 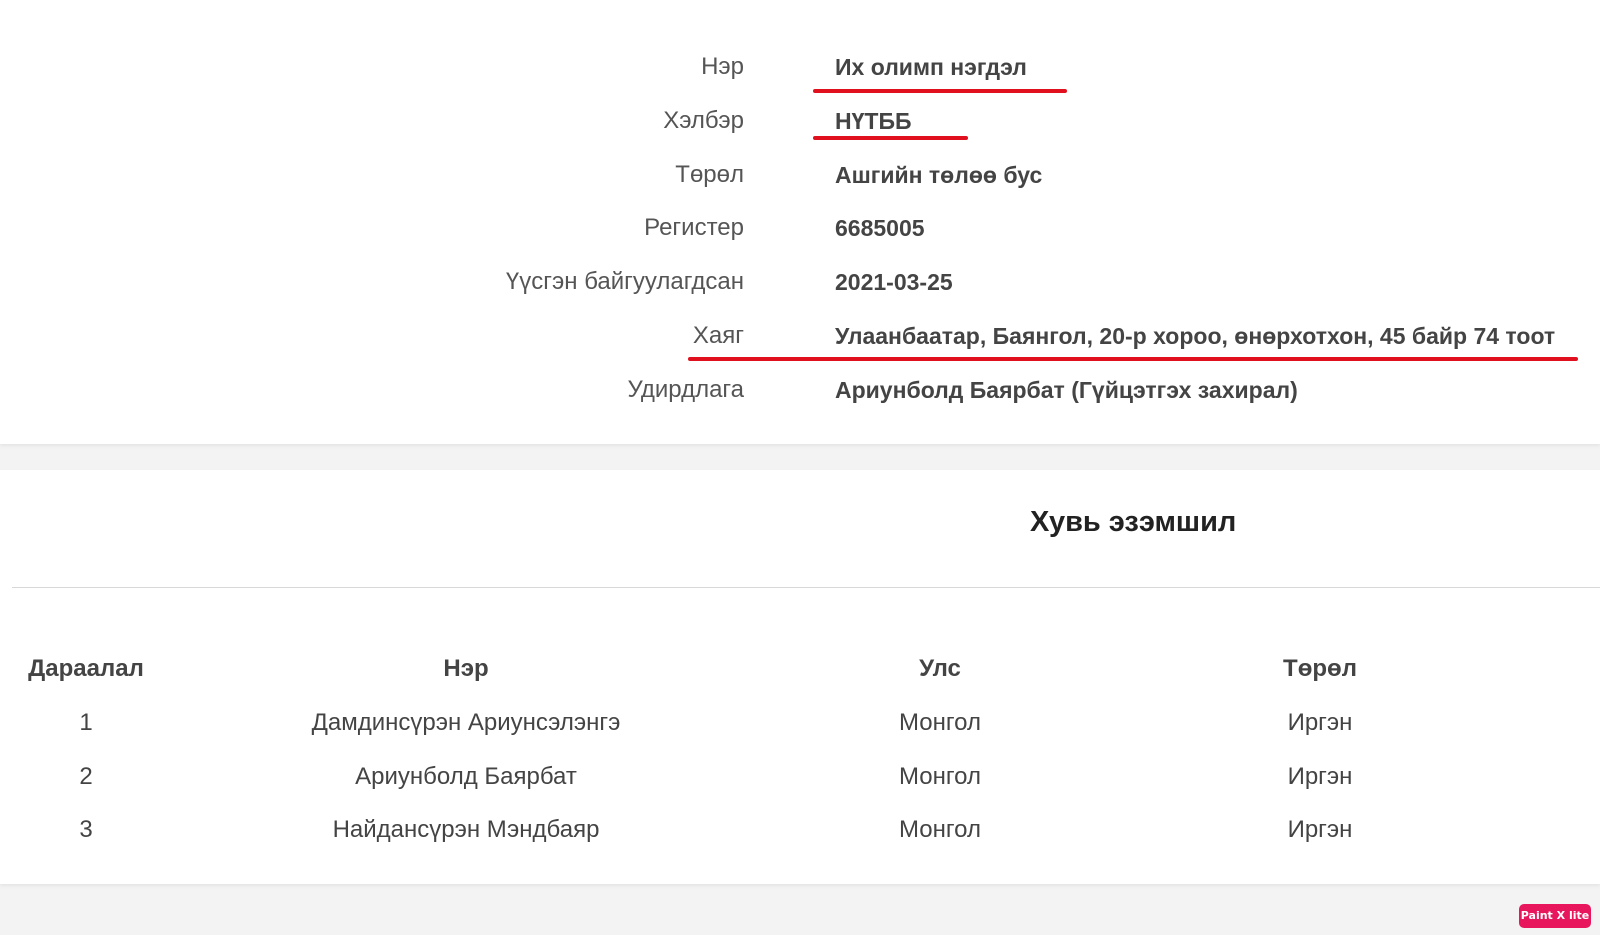 What do you see at coordinates (890, 138) in the screenshot?
I see `annotation-underline-form` at bounding box center [890, 138].